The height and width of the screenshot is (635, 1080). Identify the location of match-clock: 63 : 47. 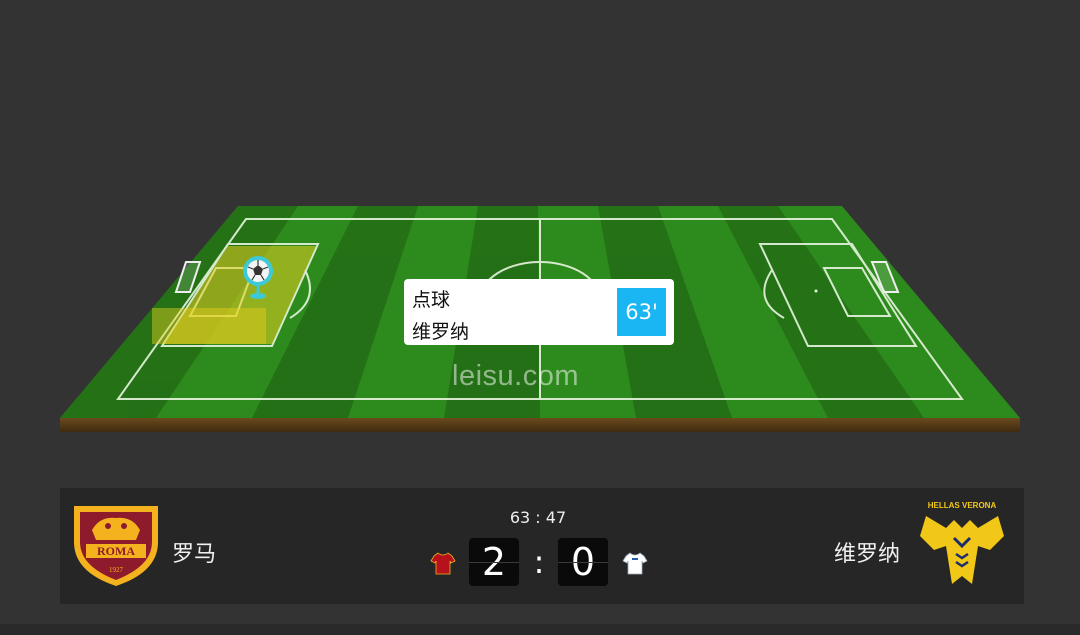
(538, 517).